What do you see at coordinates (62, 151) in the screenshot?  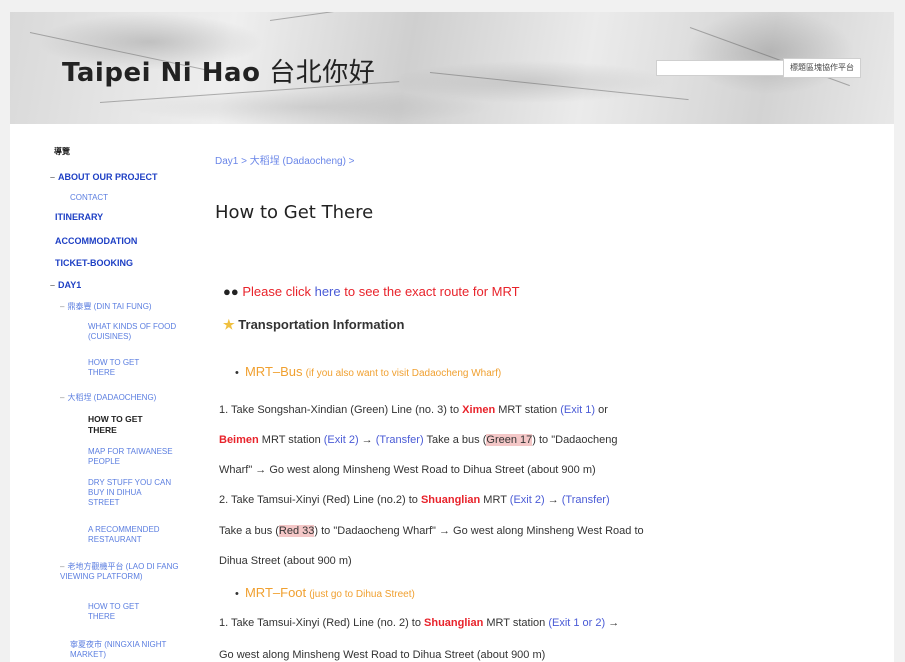 I see `sidebar-item-nav: 導覽` at bounding box center [62, 151].